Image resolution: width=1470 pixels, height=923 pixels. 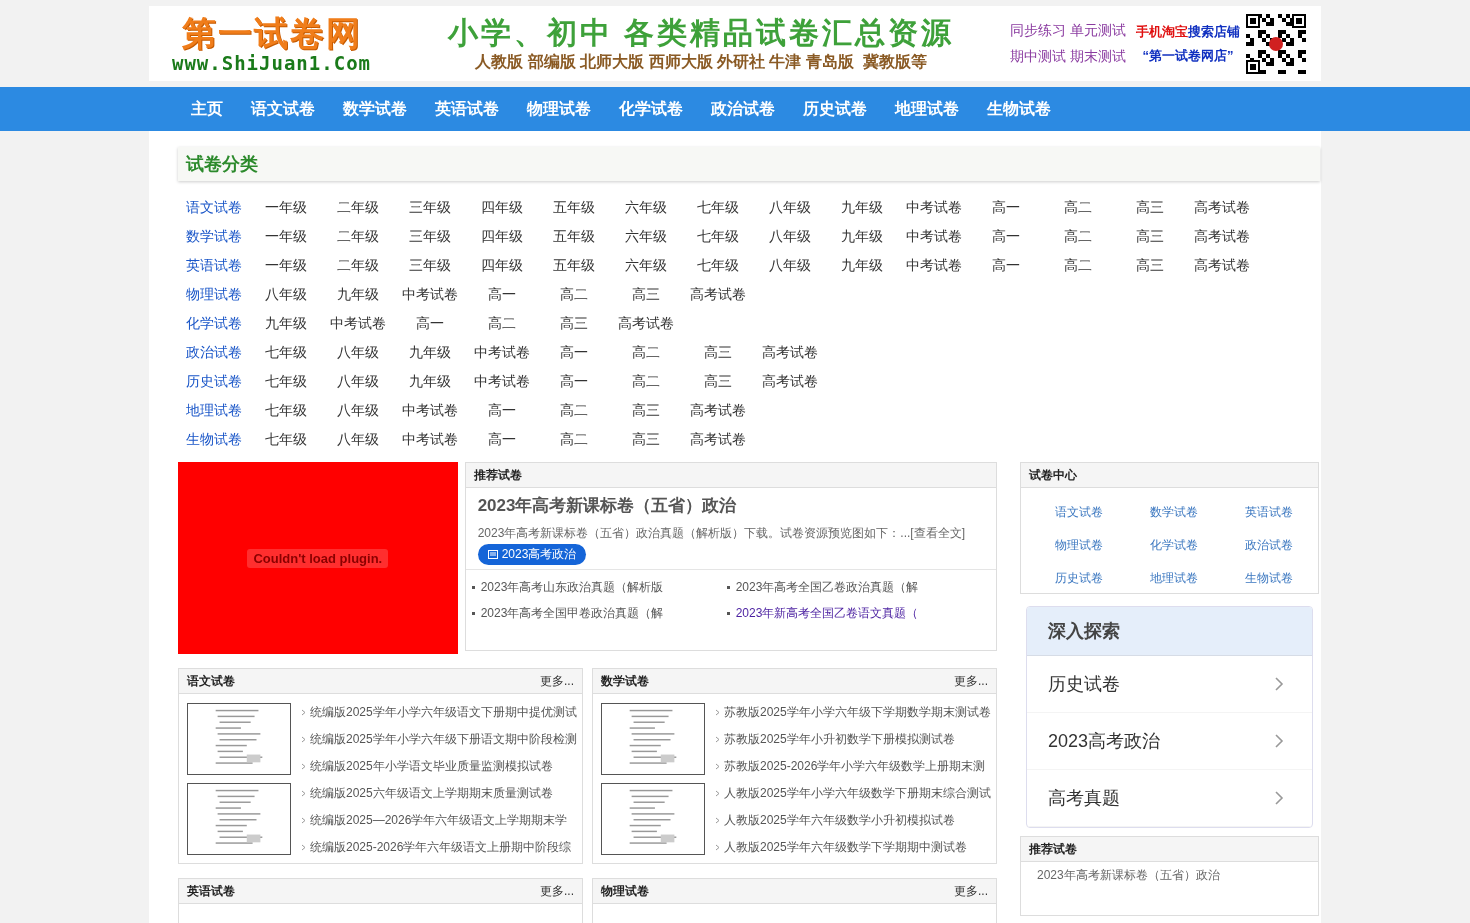 What do you see at coordinates (854, 613) in the screenshot?
I see `article-link: 2023年新高考全国乙卷语文真题（` at bounding box center [854, 613].